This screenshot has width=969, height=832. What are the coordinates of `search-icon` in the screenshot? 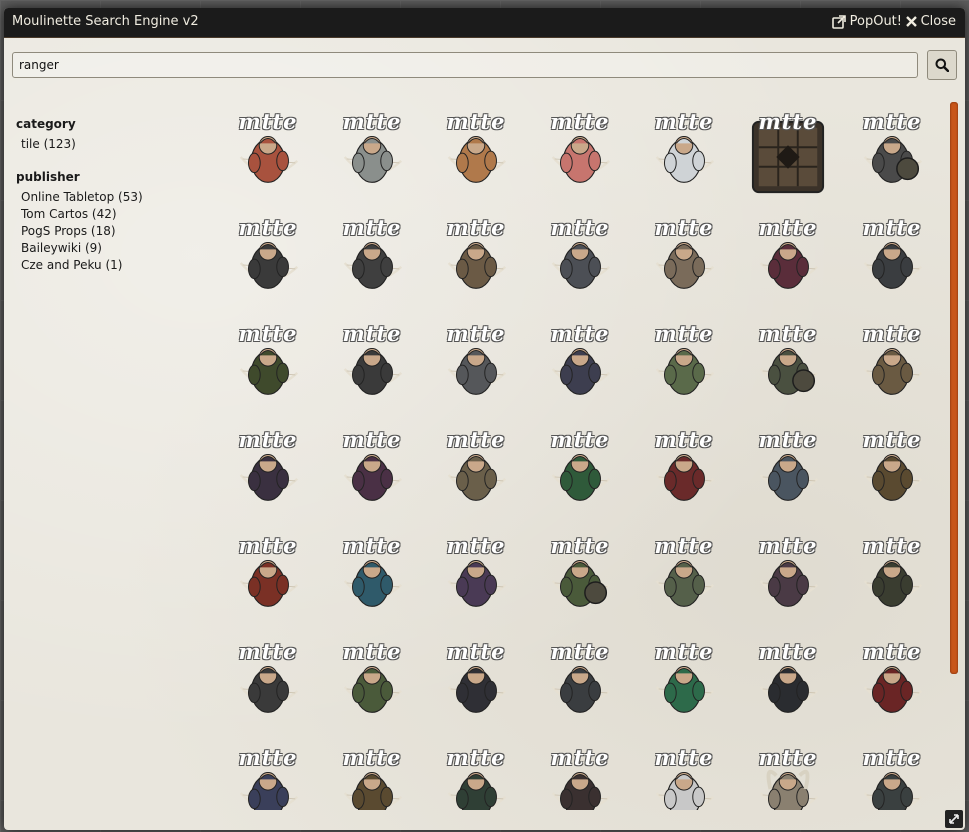 It's located at (942, 65).